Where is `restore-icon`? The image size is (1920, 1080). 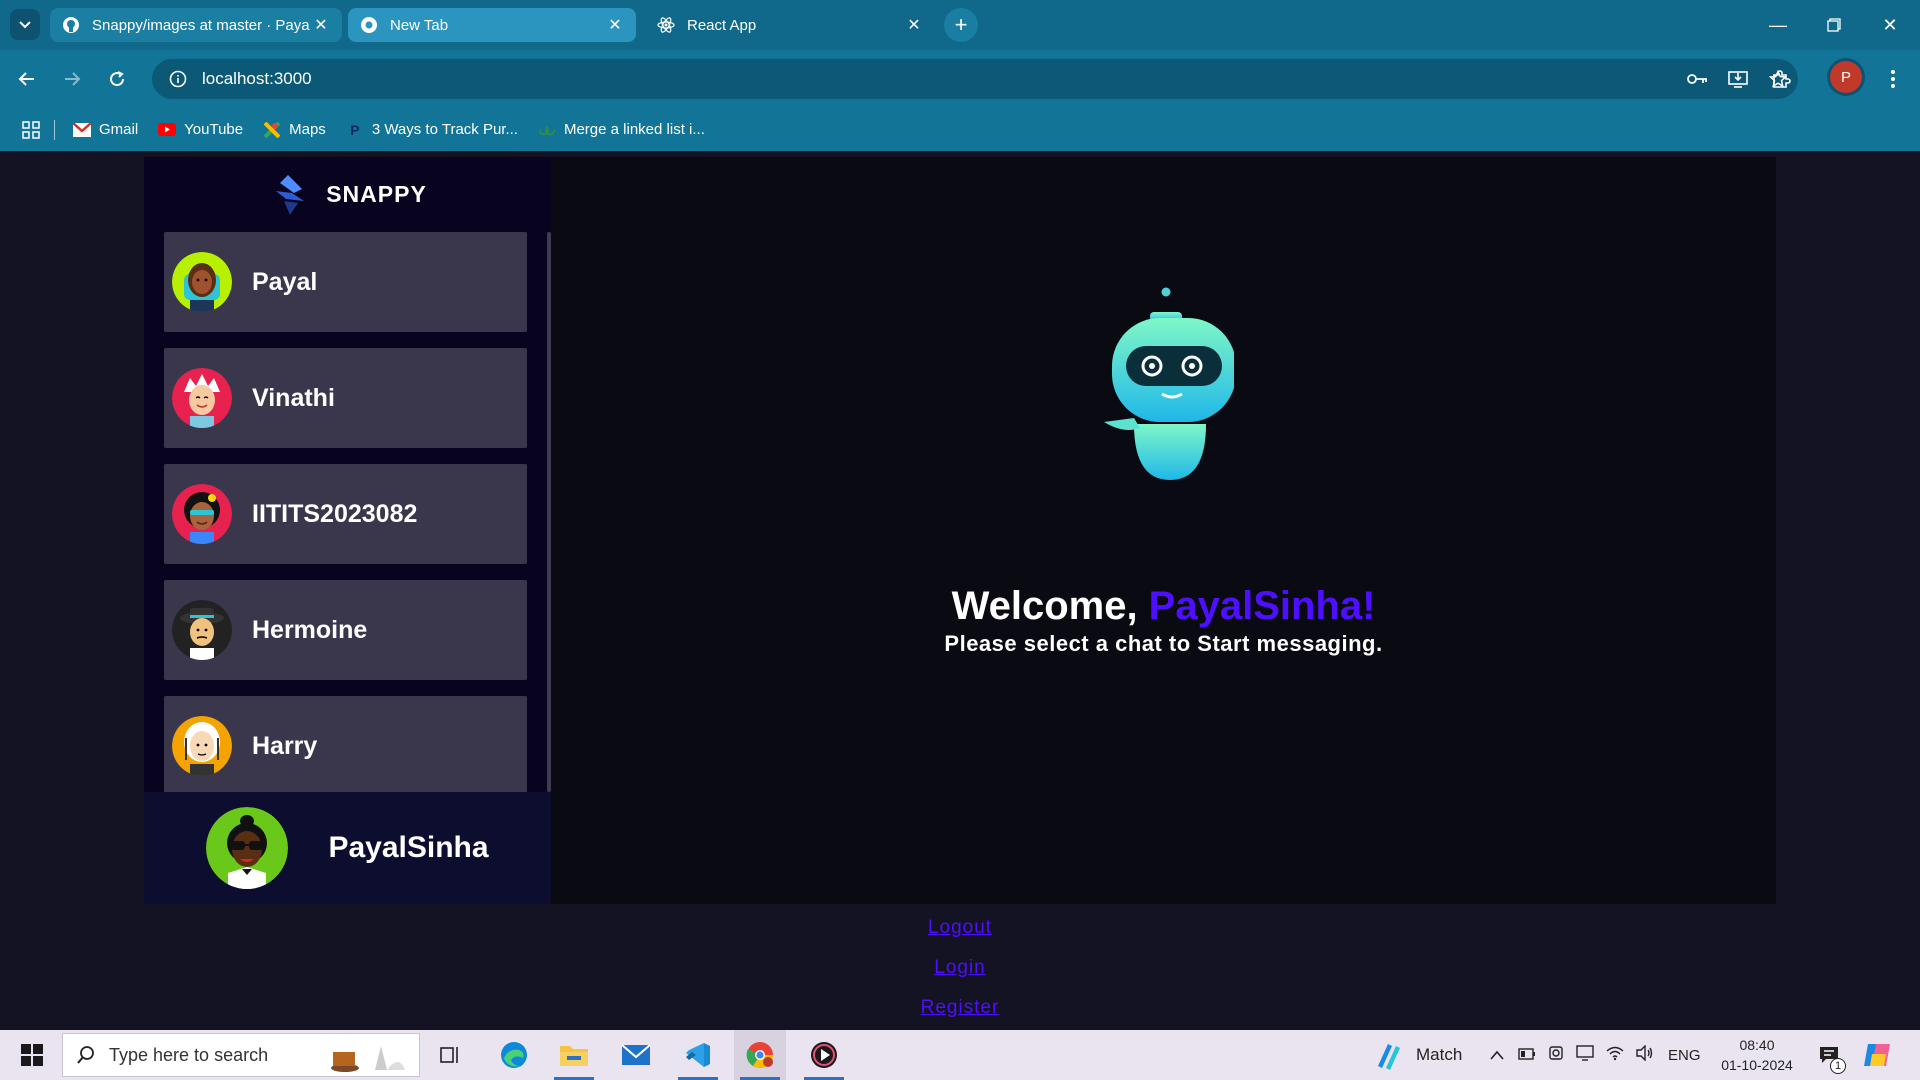 restore-icon is located at coordinates (1834, 25).